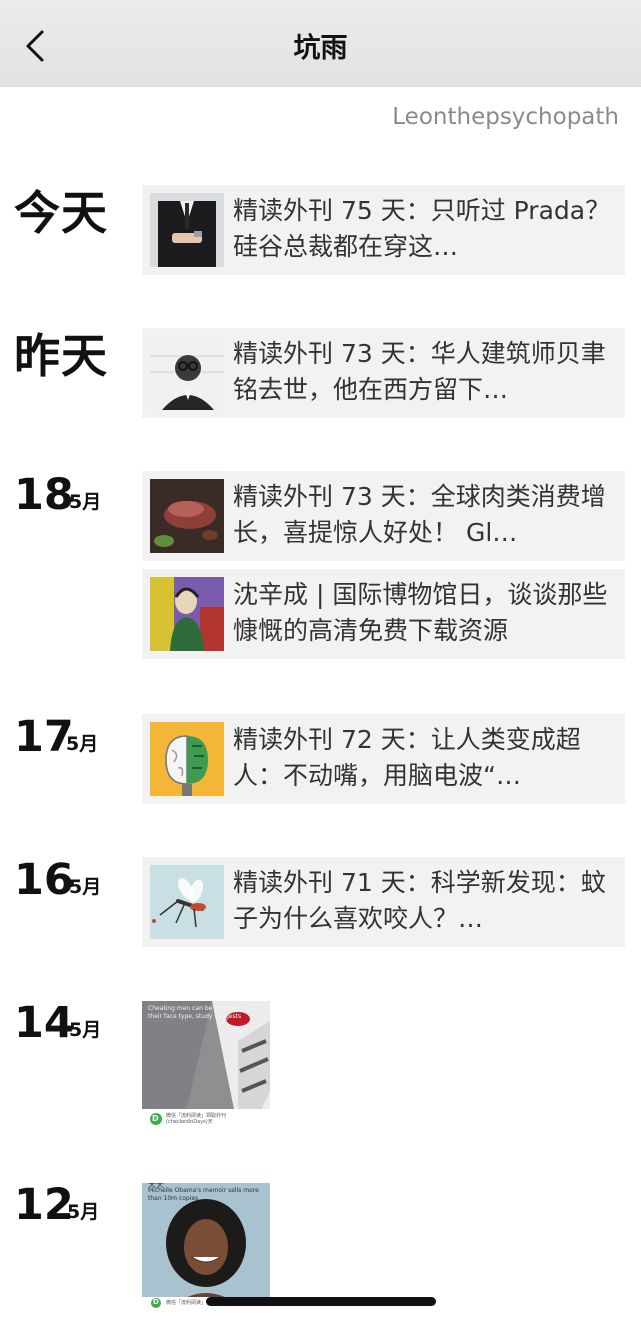 This screenshot has height=1321, width=641. What do you see at coordinates (505, 117) in the screenshot?
I see `username: Leonthepsychopath` at bounding box center [505, 117].